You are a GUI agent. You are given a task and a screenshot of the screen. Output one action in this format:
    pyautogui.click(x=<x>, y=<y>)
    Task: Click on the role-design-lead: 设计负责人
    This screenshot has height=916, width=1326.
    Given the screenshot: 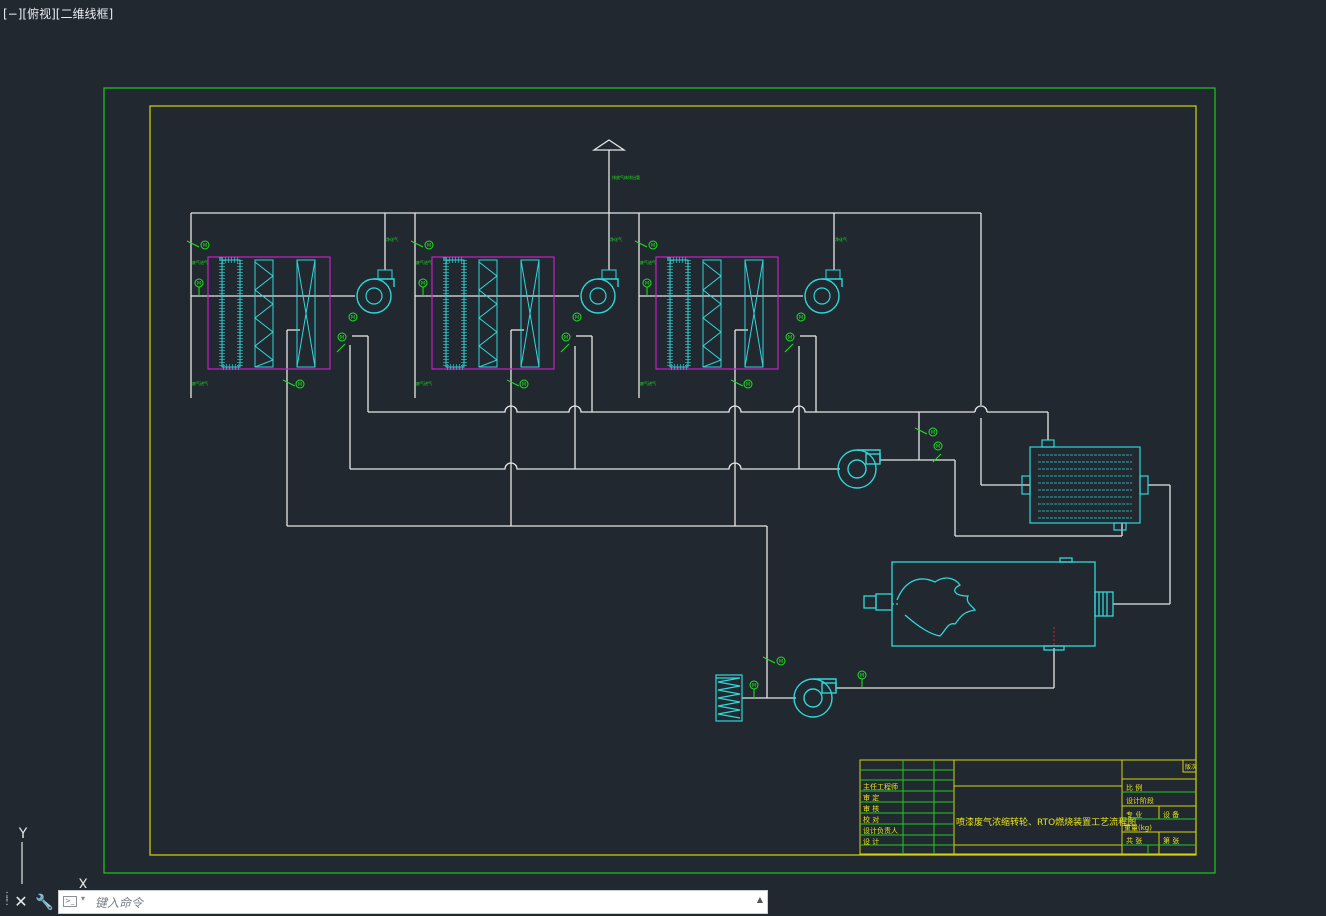 What is the action you would take?
    pyautogui.click(x=880, y=830)
    